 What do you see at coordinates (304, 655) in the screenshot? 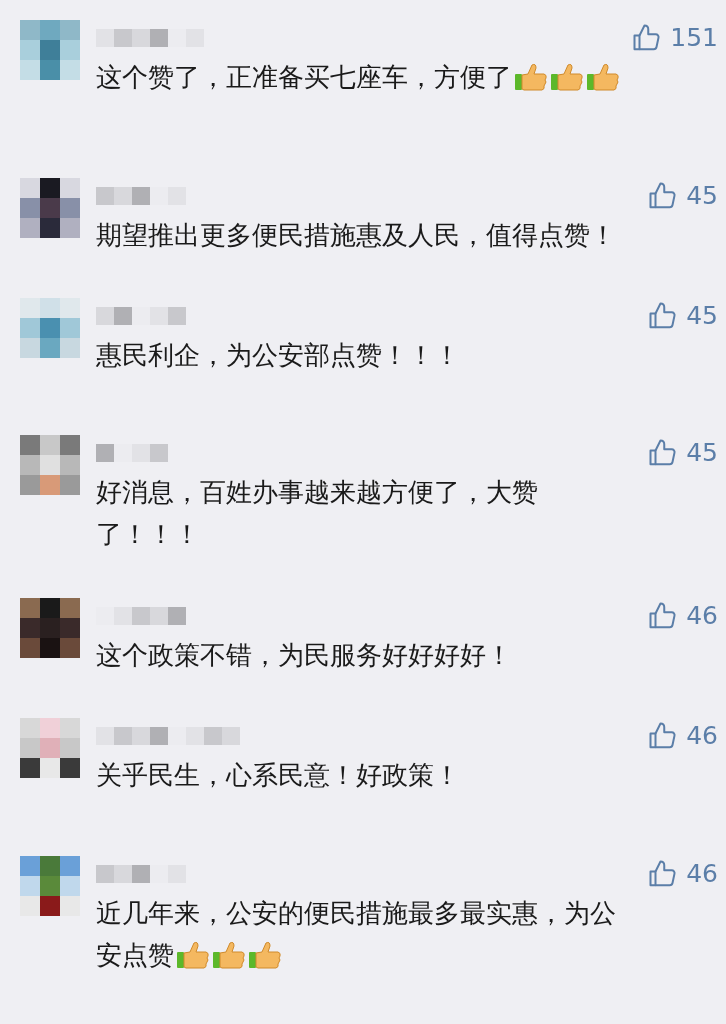
I see `comment-text: 这个政策不错，为民服务好好好好！` at bounding box center [304, 655].